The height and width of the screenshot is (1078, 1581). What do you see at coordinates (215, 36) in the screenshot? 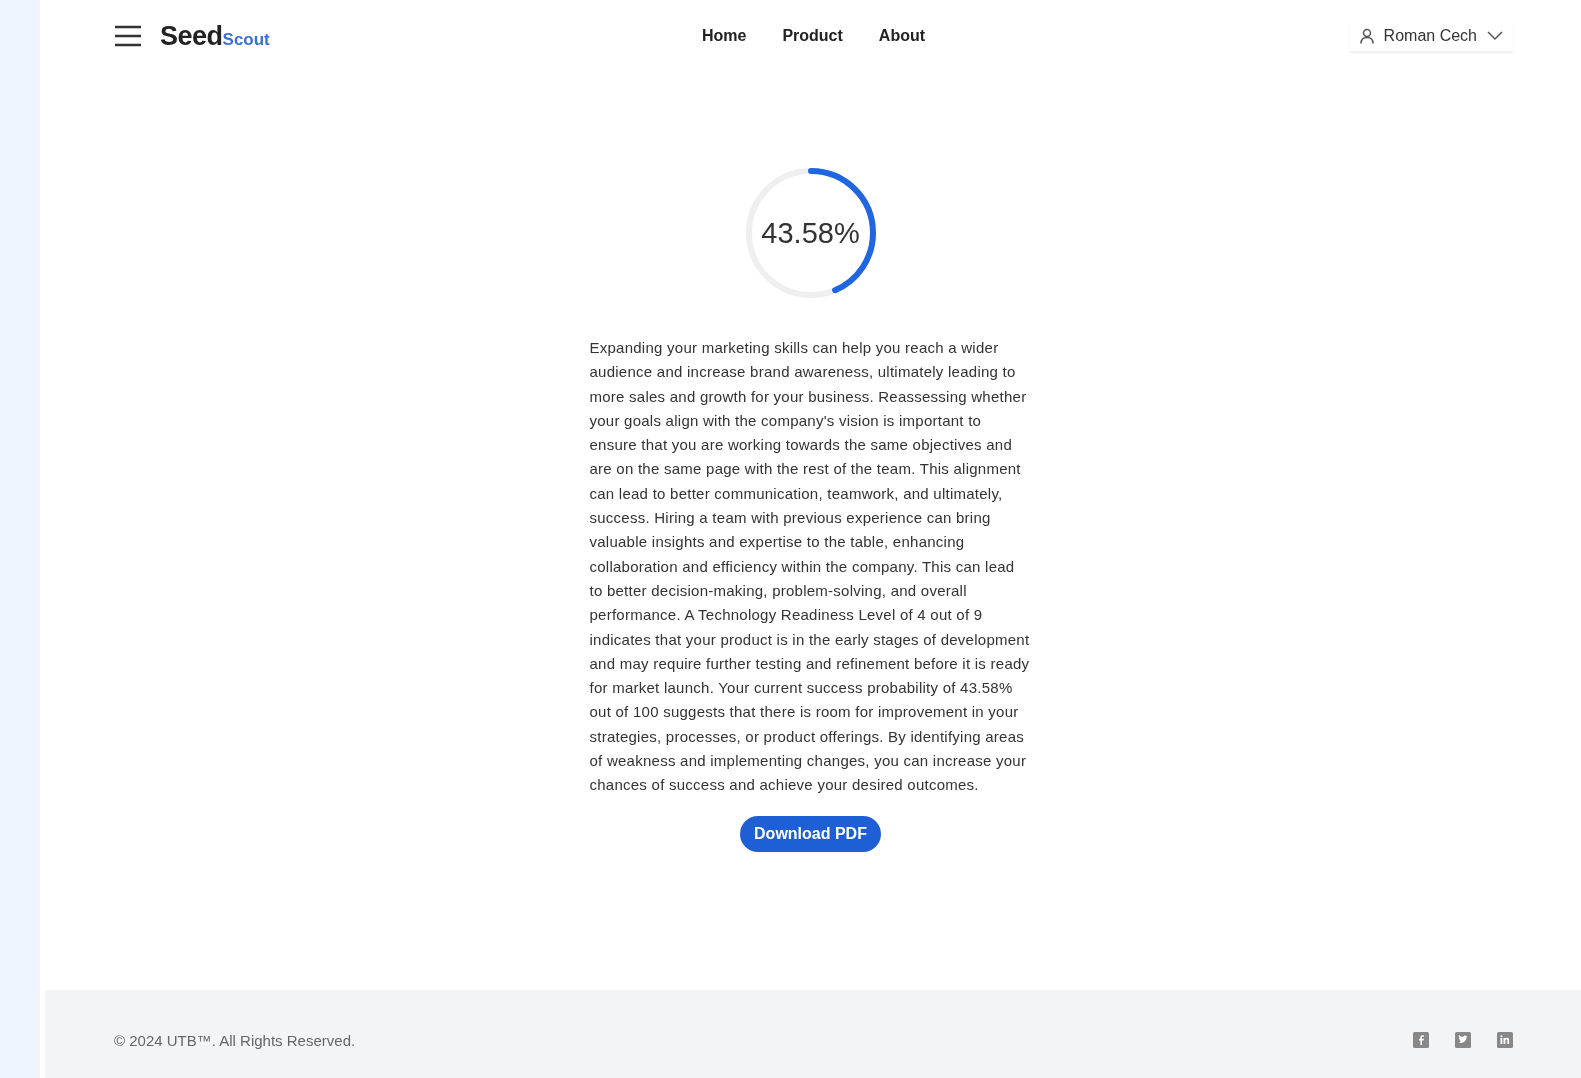
I see `logo: SeedScout` at bounding box center [215, 36].